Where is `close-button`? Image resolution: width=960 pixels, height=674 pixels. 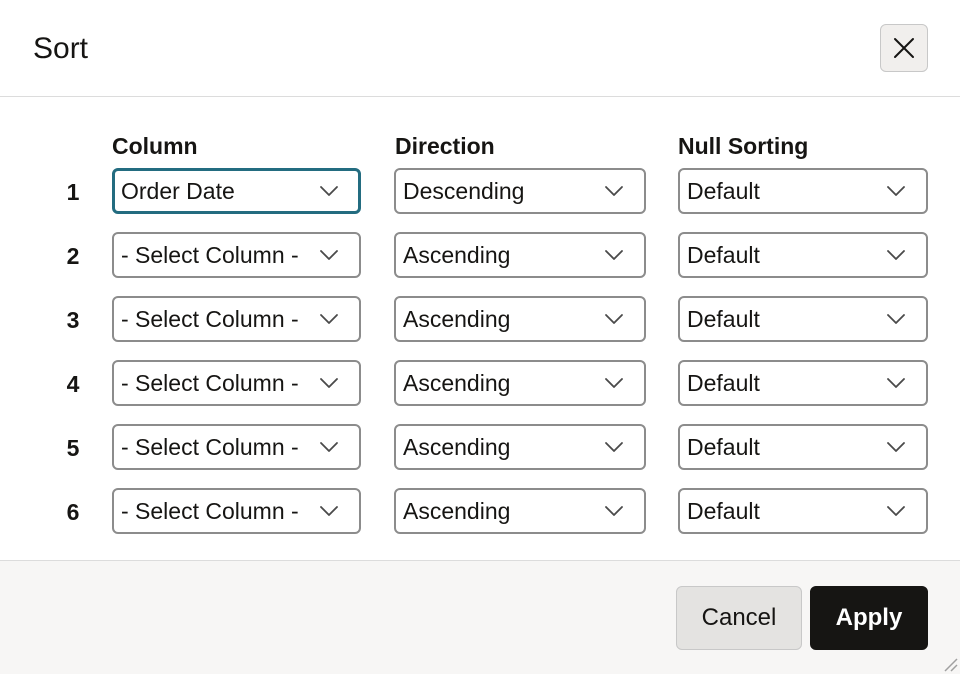 close-button is located at coordinates (904, 48).